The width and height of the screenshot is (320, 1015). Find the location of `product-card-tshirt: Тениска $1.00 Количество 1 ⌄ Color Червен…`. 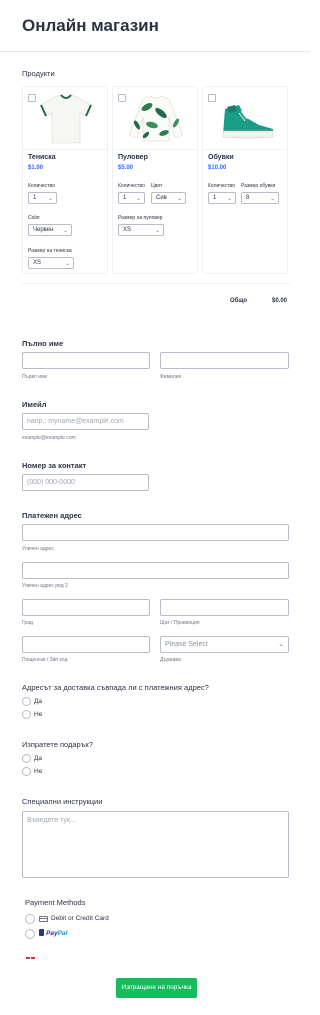

product-card-tshirt: Тениска $1.00 Количество 1 ⌄ Color Червен… is located at coordinates (65, 180).